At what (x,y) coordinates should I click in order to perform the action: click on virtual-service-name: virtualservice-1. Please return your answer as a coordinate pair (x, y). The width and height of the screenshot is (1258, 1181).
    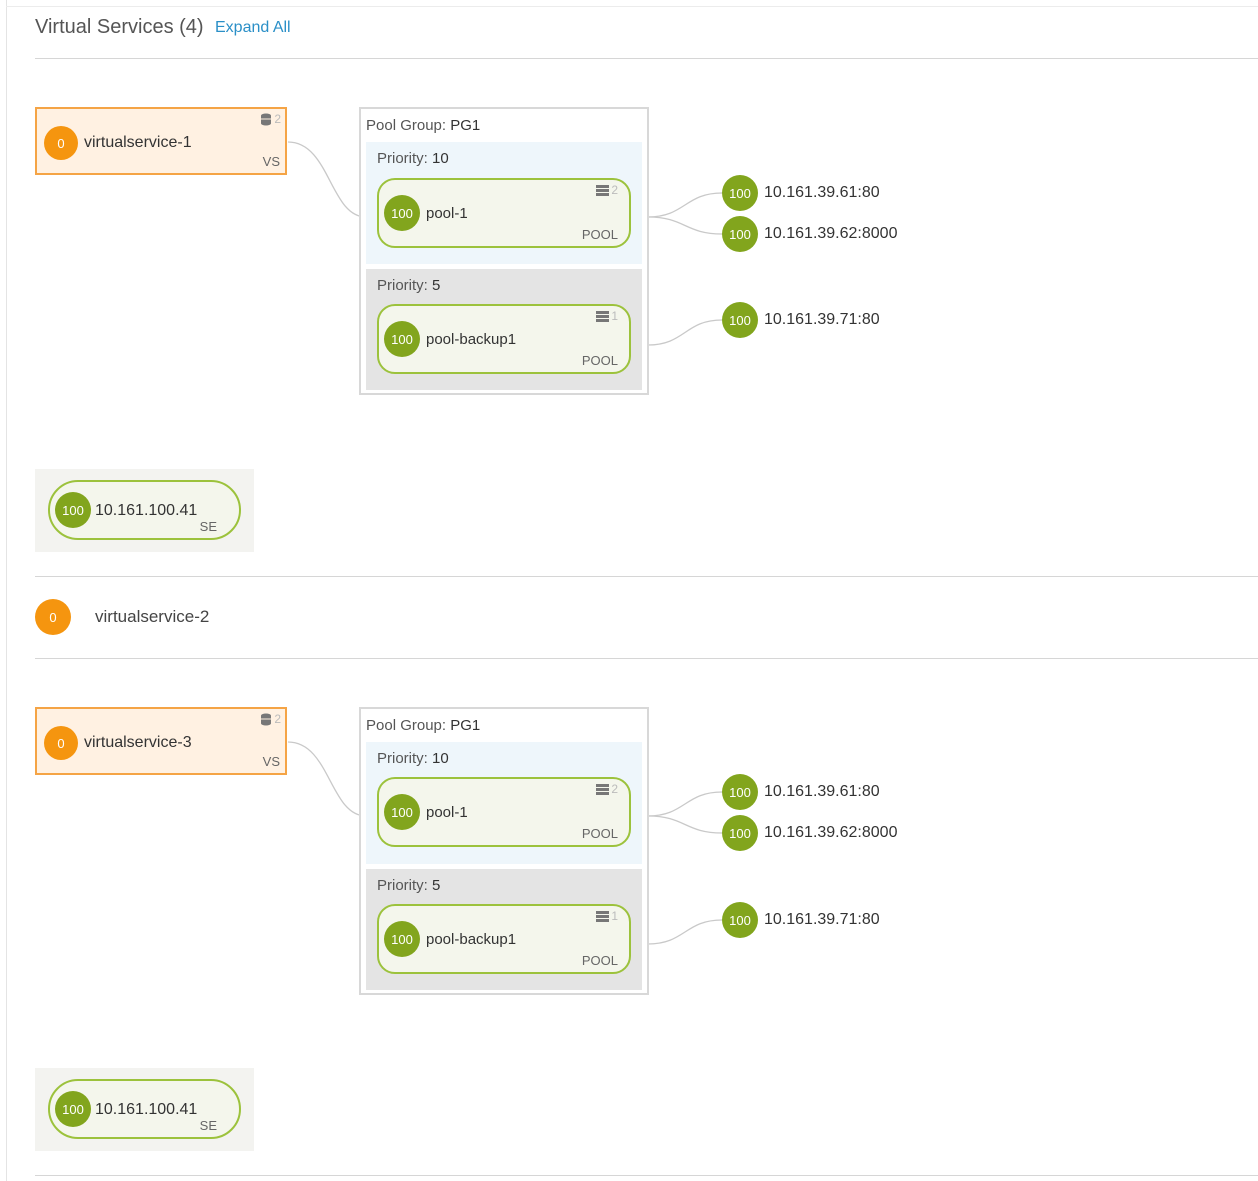
    Looking at the image, I should click on (138, 142).